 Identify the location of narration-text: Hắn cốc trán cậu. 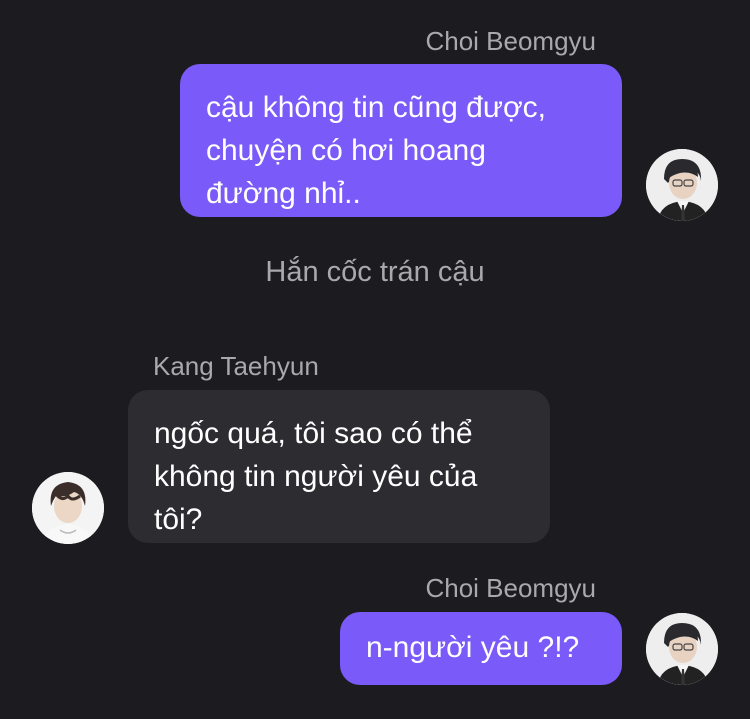
(375, 272).